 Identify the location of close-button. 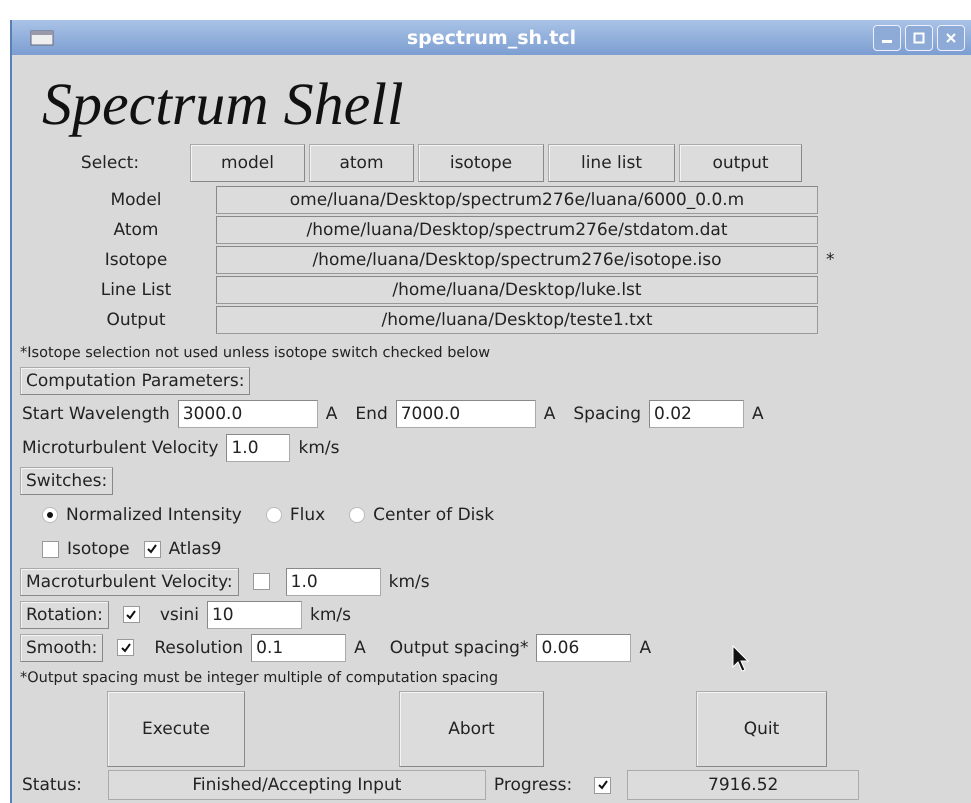
(951, 37).